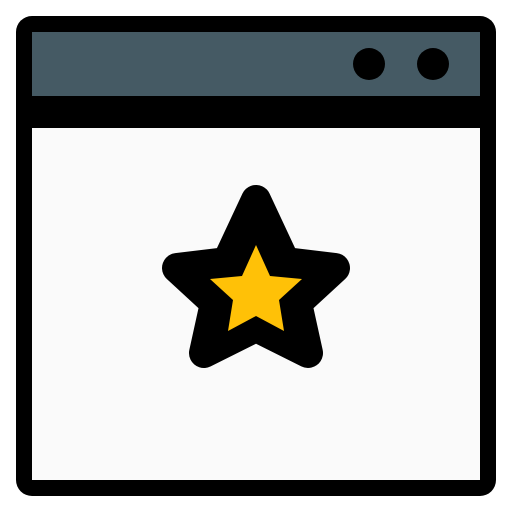  Describe the element at coordinates (256, 64) in the screenshot. I see `title-bar` at that location.